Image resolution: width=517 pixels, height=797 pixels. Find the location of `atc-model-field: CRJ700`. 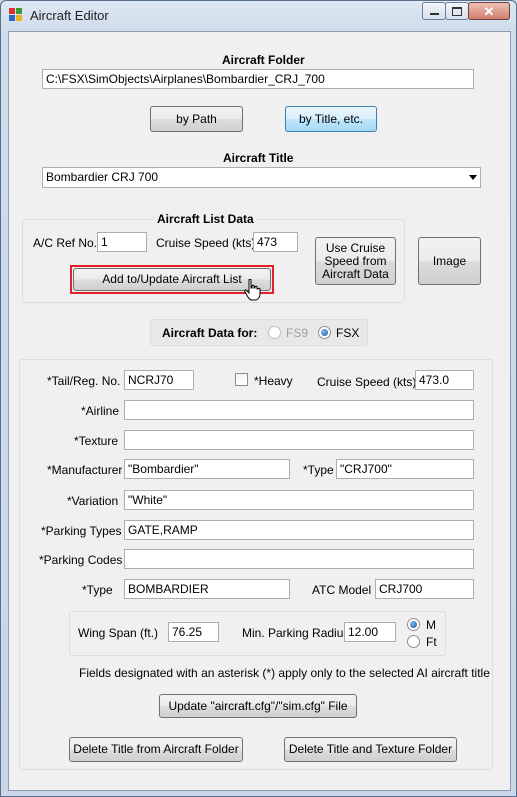

atc-model-field: CRJ700 is located at coordinates (424, 589).